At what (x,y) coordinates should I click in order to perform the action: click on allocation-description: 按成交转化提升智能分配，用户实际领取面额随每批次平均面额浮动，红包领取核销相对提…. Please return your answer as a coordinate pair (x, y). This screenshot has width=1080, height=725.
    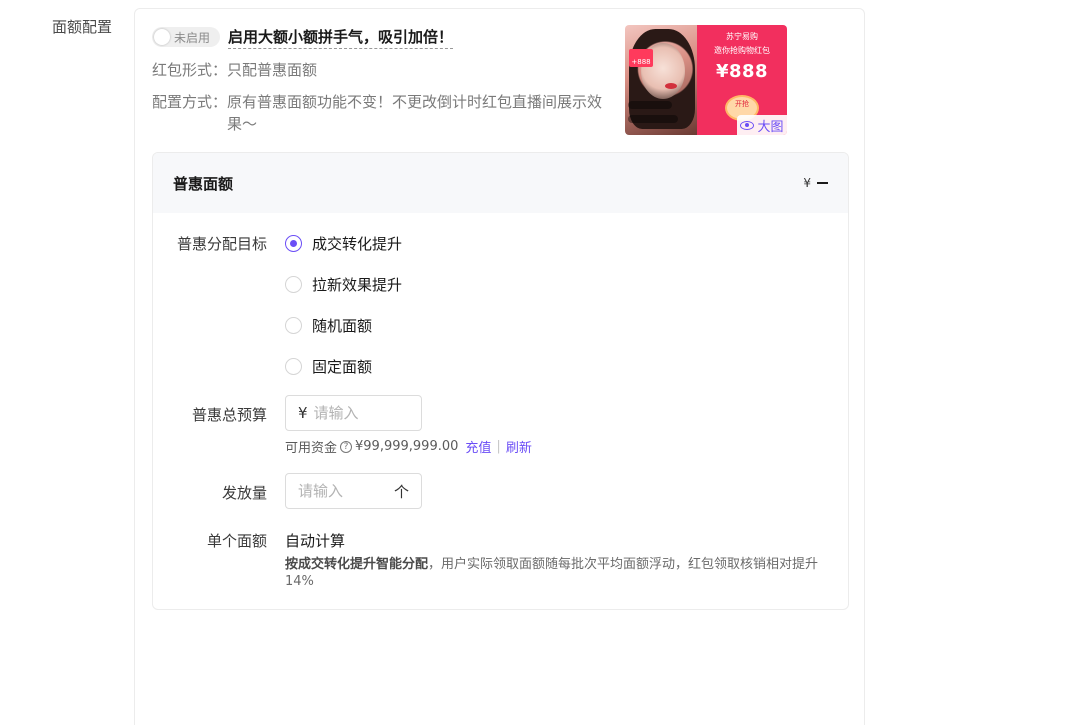
    Looking at the image, I should click on (555, 573).